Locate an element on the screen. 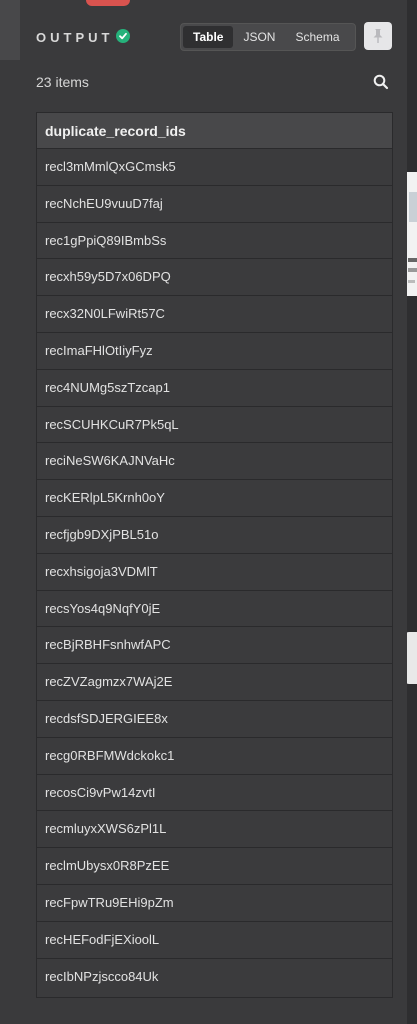 The image size is (417, 1024). canvas-node-card is located at coordinates (412, 234).